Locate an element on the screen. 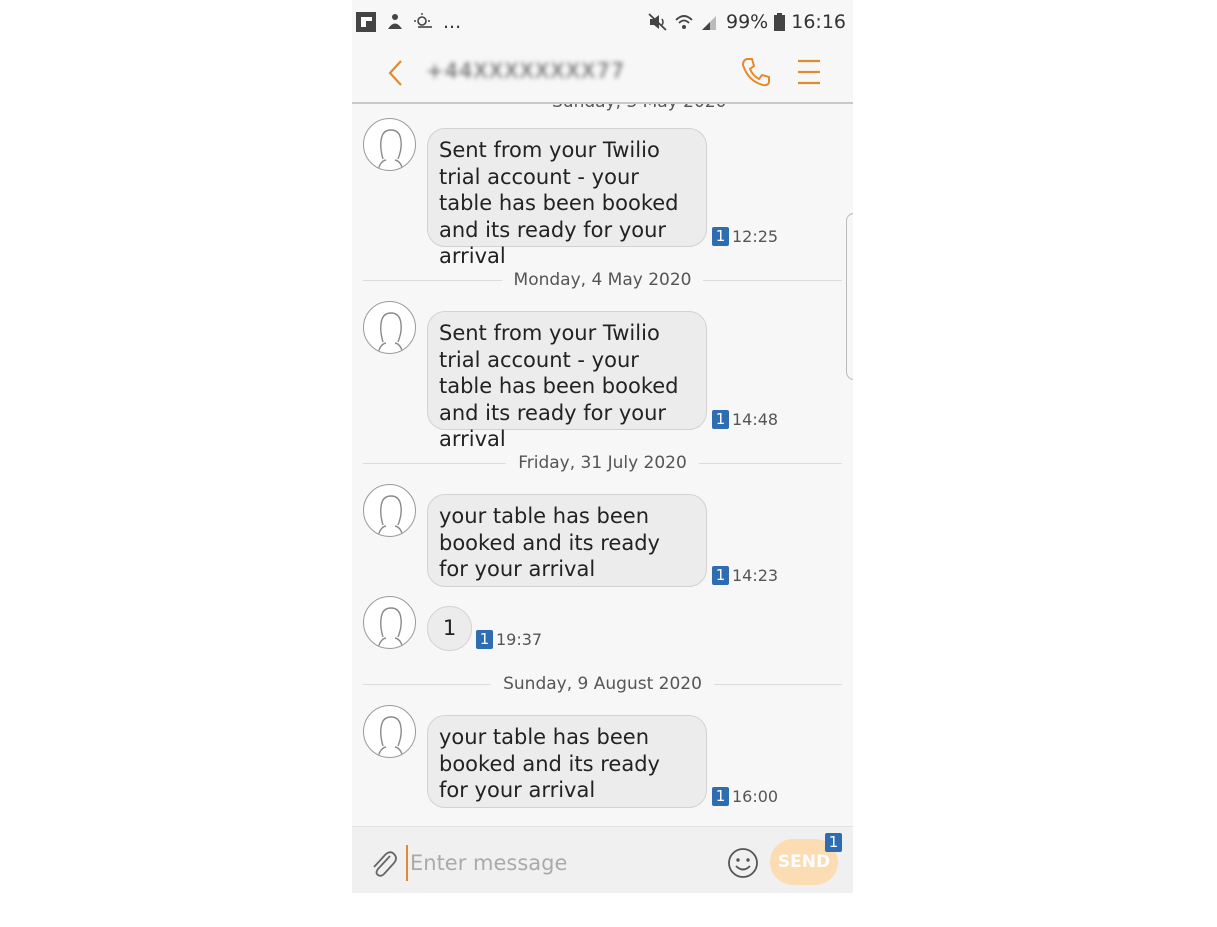  call-button is located at coordinates (756, 72).